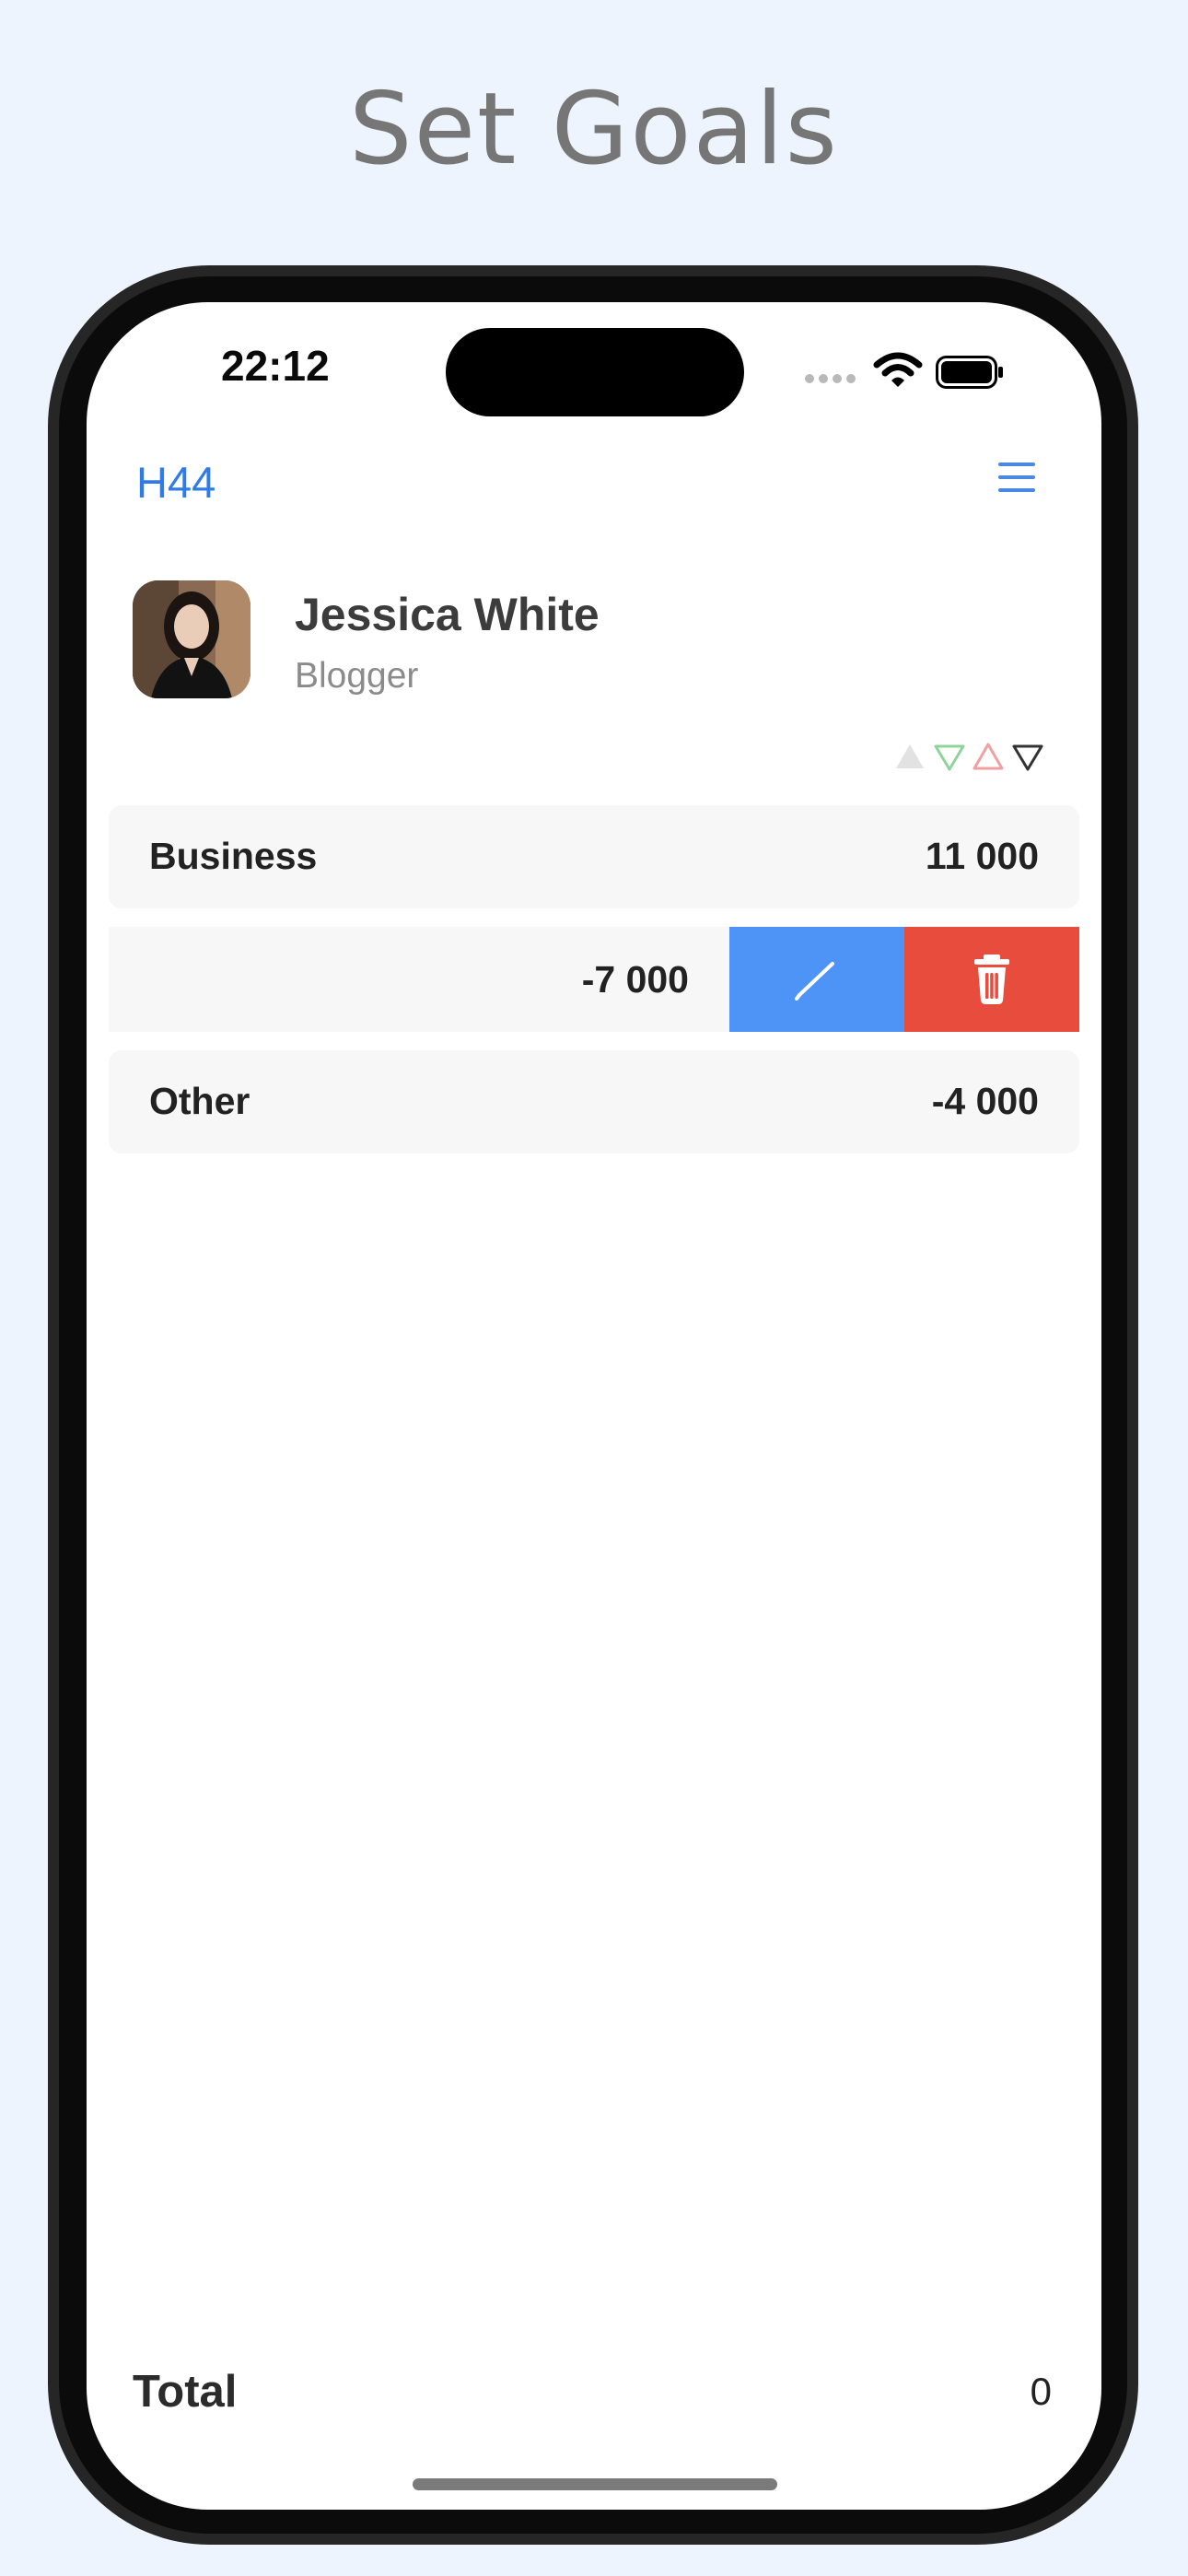 Image resolution: width=1188 pixels, height=2576 pixels. Describe the element at coordinates (982, 856) in the screenshot. I see `goal-value: 11 000` at that location.